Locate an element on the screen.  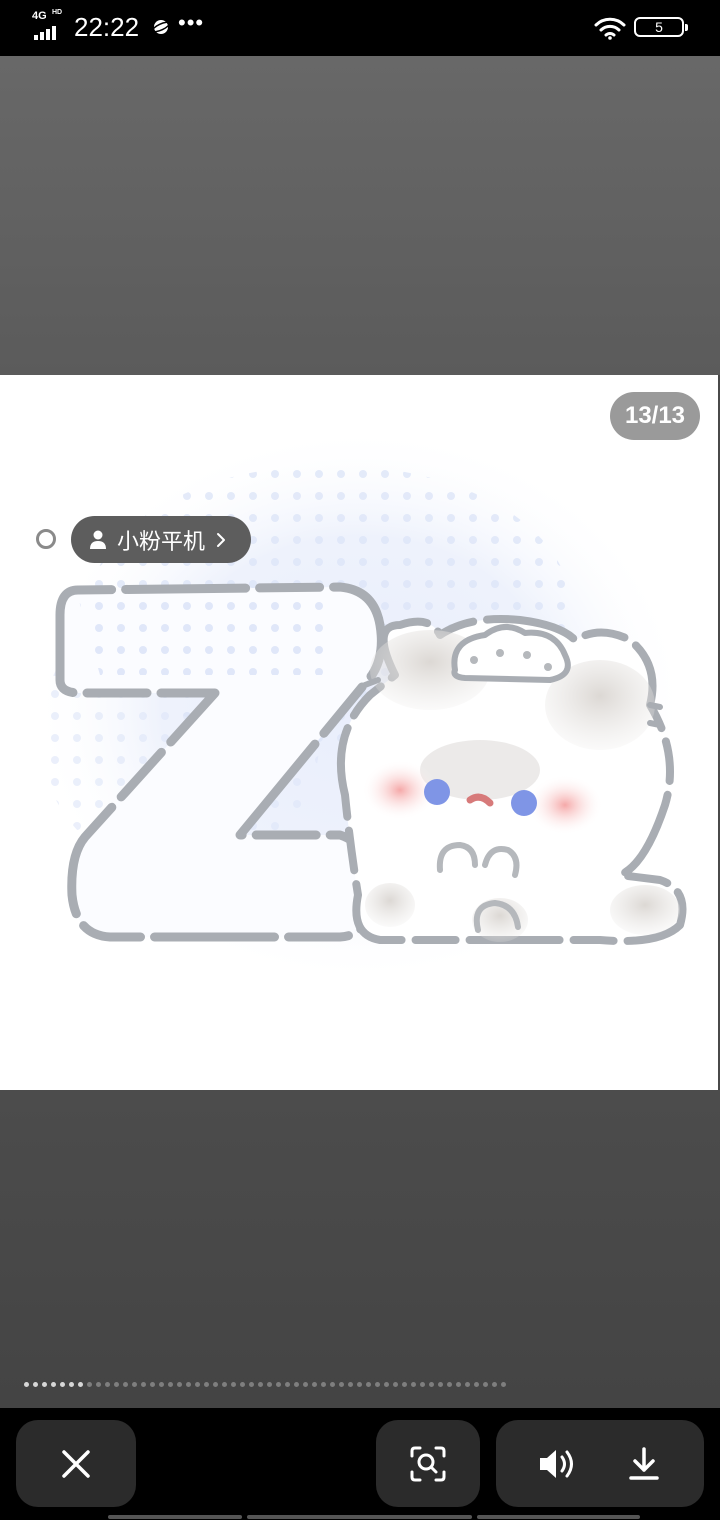
sound-button is located at coordinates (556, 1464).